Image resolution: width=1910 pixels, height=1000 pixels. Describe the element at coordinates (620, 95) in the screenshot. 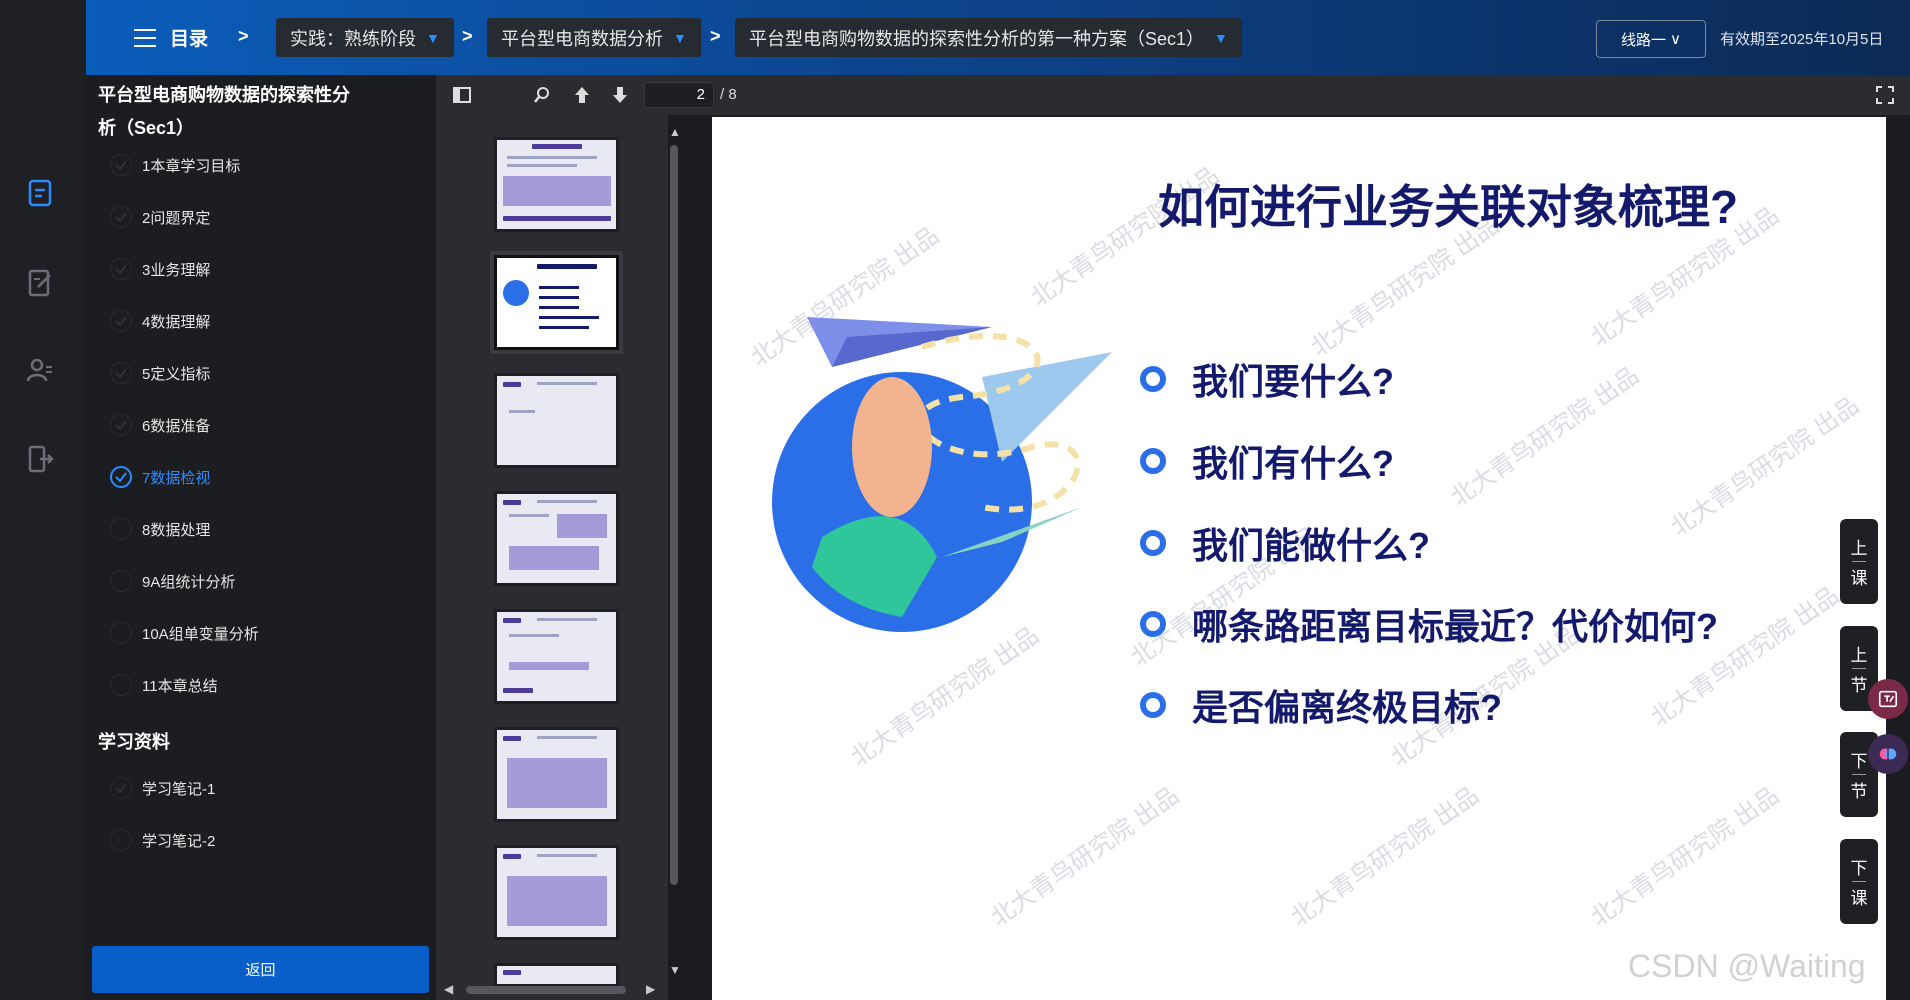

I see `arrow-down-icon` at that location.